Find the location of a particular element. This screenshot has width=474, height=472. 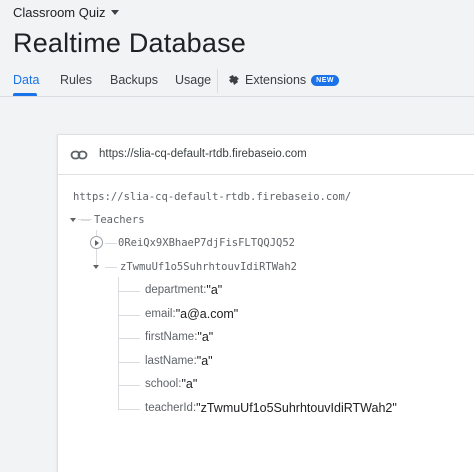

page-title: Realtime Database is located at coordinates (130, 43).